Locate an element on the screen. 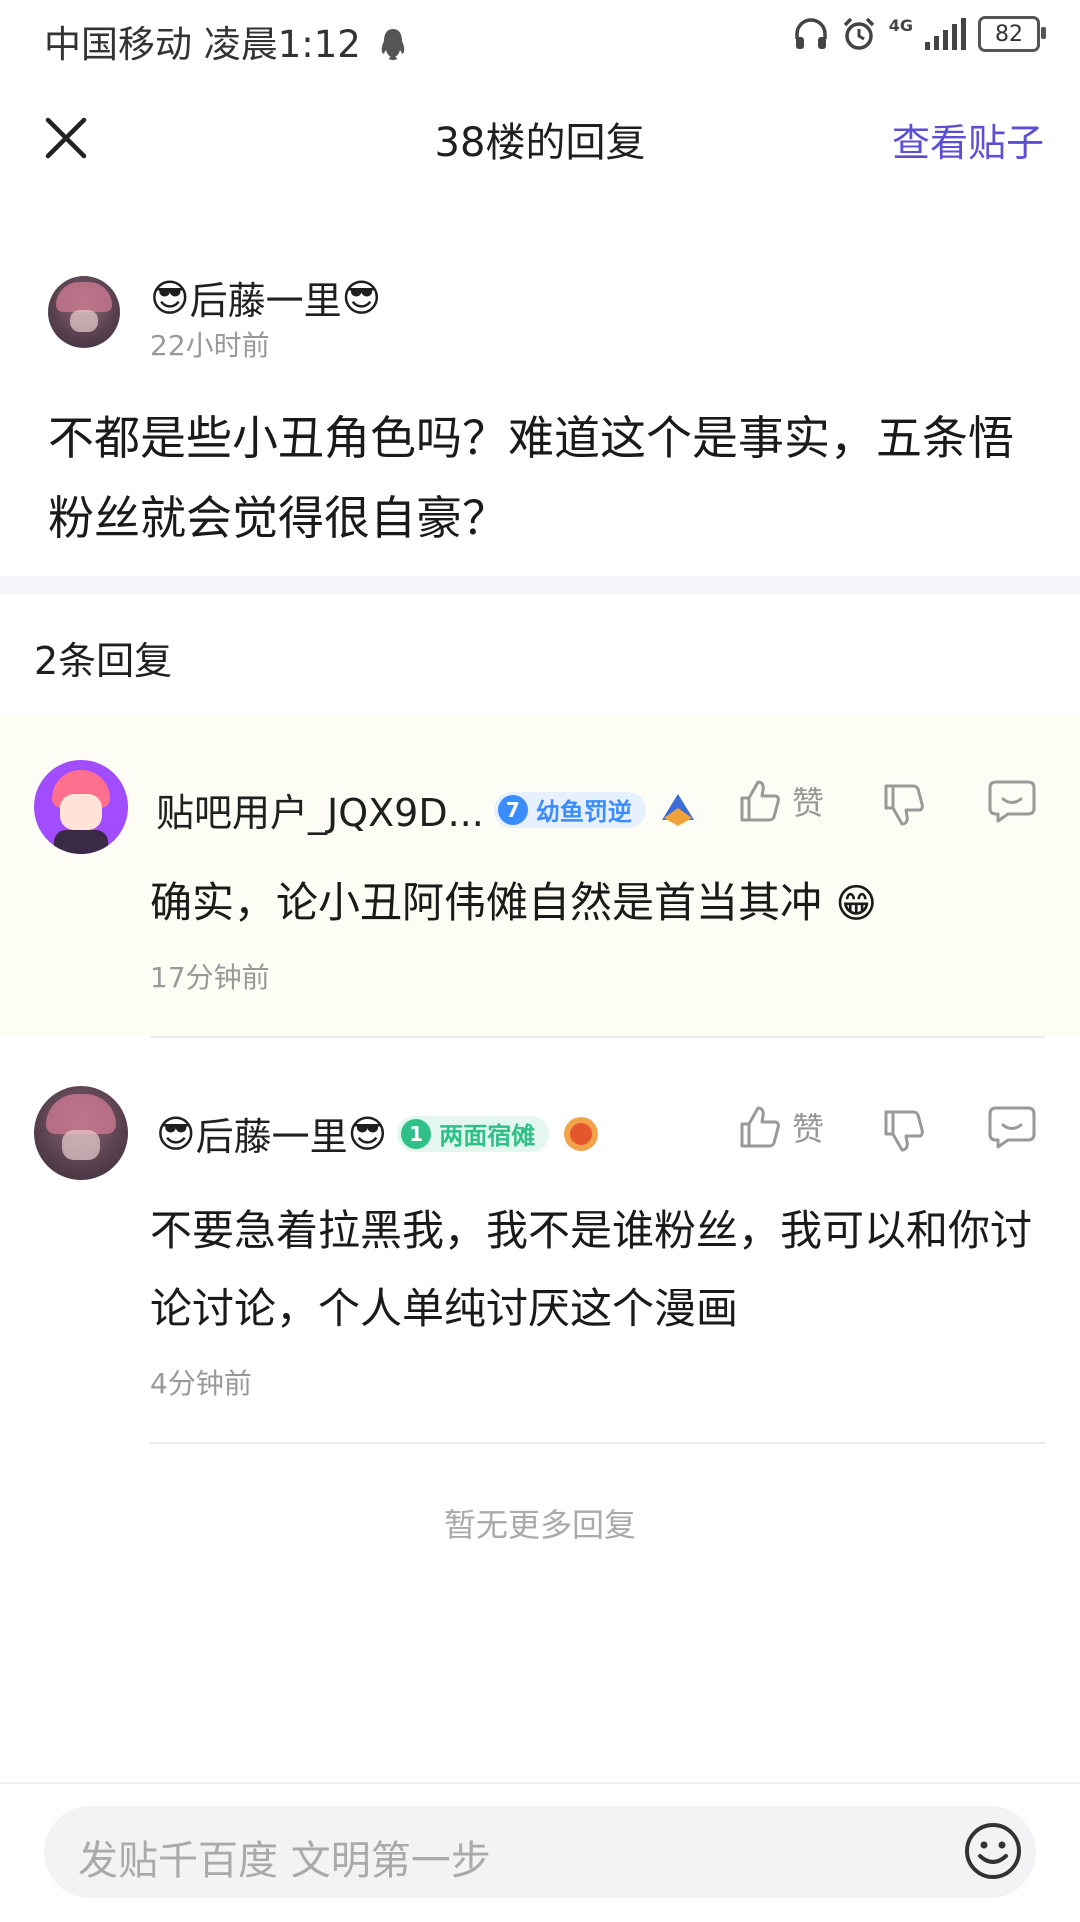 The width and height of the screenshot is (1080, 1922). reply-author: 贴吧用户_JQX9D... 7 幼鱼罚逆 is located at coordinates (427, 809).